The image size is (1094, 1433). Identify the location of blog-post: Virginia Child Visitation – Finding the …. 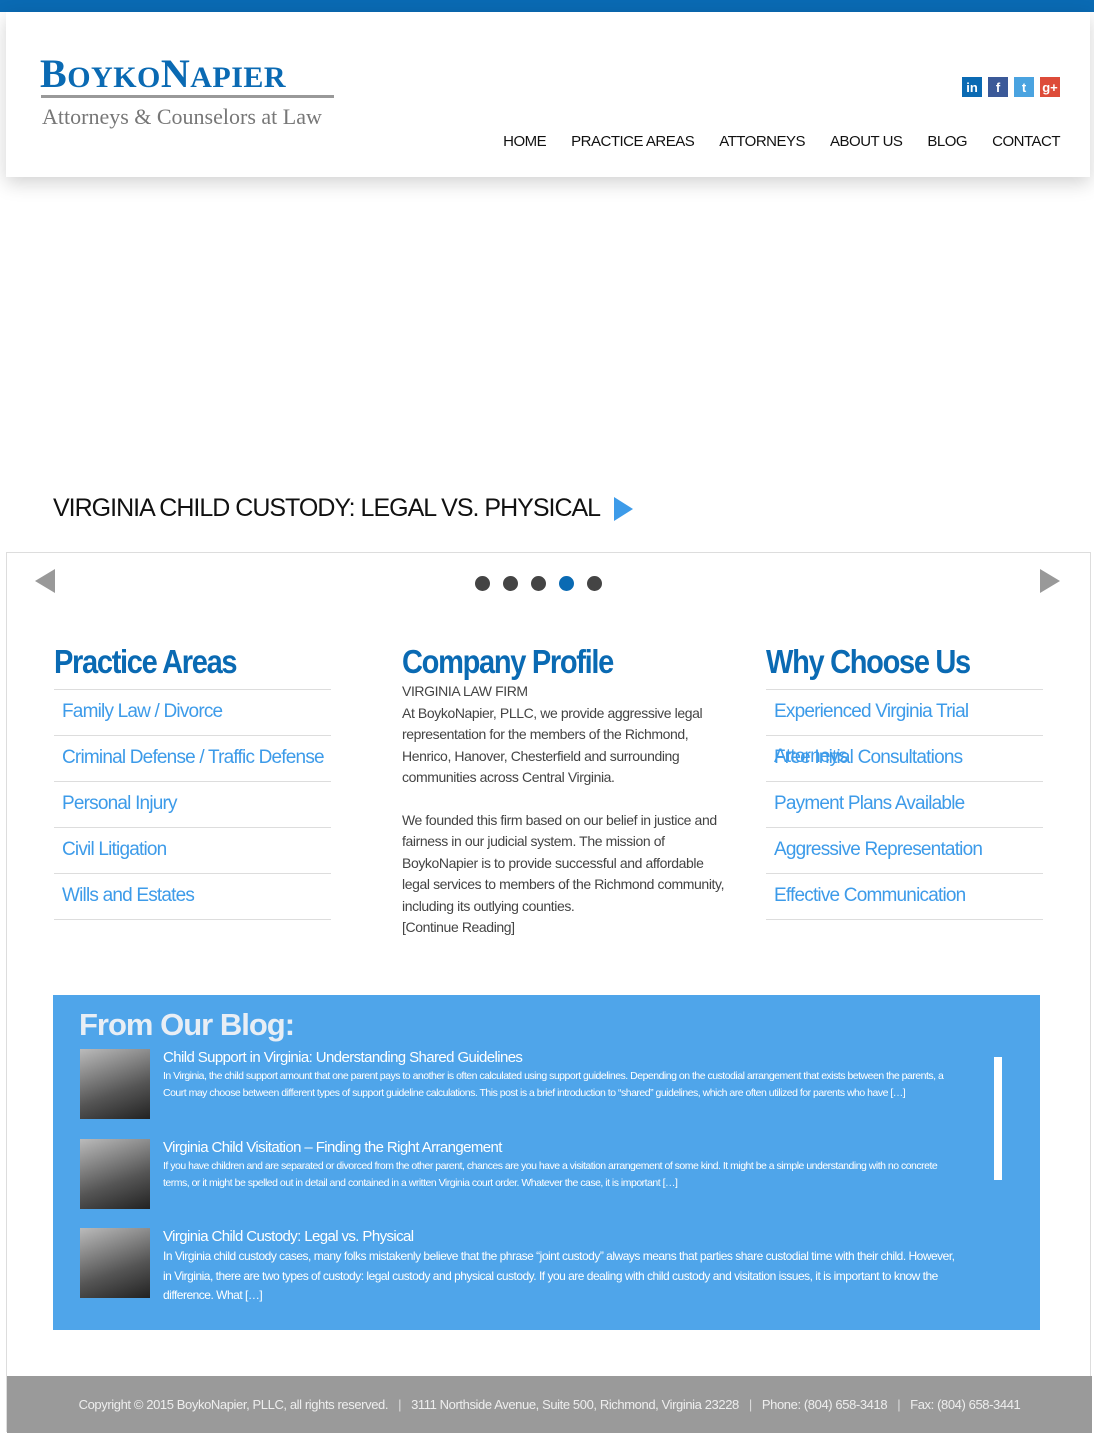
(520, 1174).